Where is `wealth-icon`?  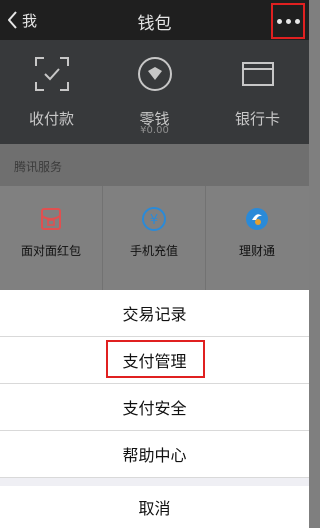
wealth-icon is located at coordinates (257, 219).